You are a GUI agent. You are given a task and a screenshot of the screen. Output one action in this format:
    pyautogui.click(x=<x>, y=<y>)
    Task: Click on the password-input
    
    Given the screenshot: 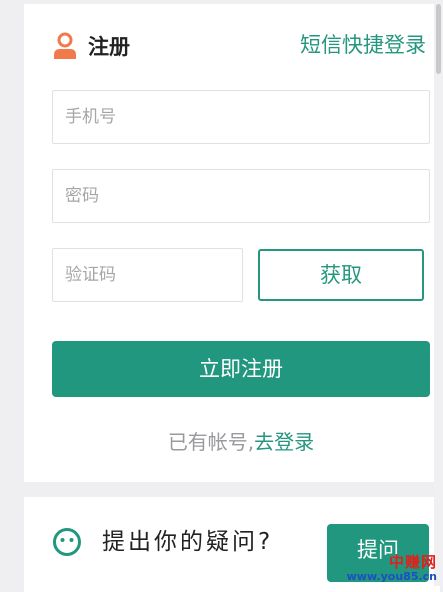 What is the action you would take?
    pyautogui.click(x=241, y=196)
    